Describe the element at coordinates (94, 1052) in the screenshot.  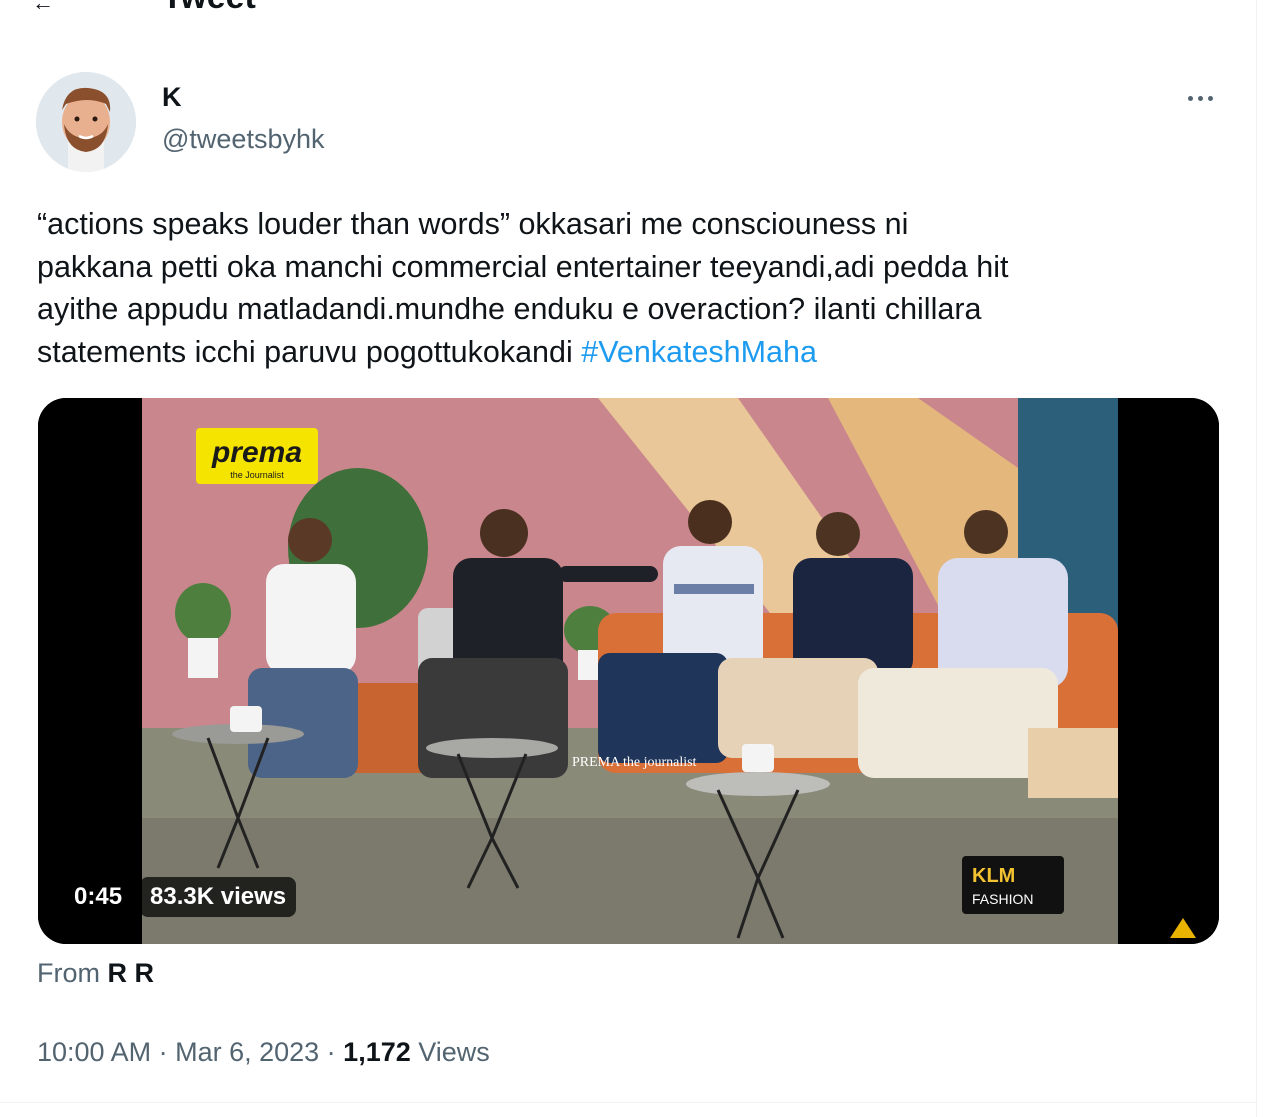
I see `tweet-time: 10:00 AM` at that location.